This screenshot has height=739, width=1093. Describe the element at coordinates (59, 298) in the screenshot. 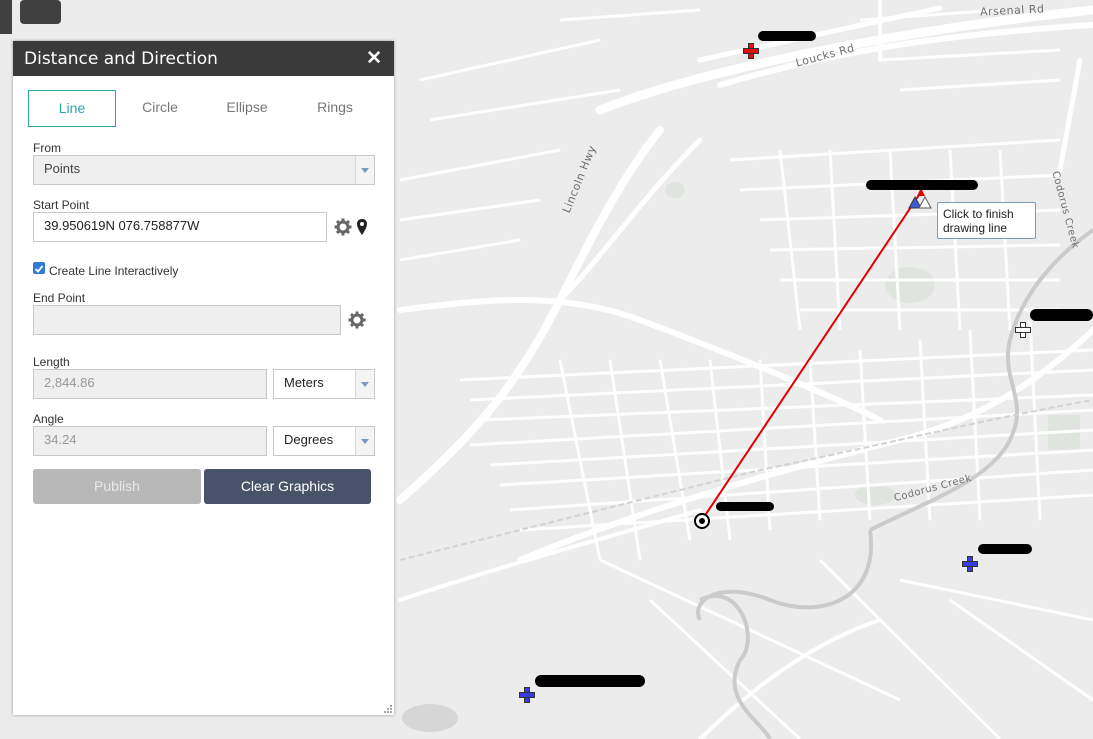

I see `end-point-label: End Point` at that location.